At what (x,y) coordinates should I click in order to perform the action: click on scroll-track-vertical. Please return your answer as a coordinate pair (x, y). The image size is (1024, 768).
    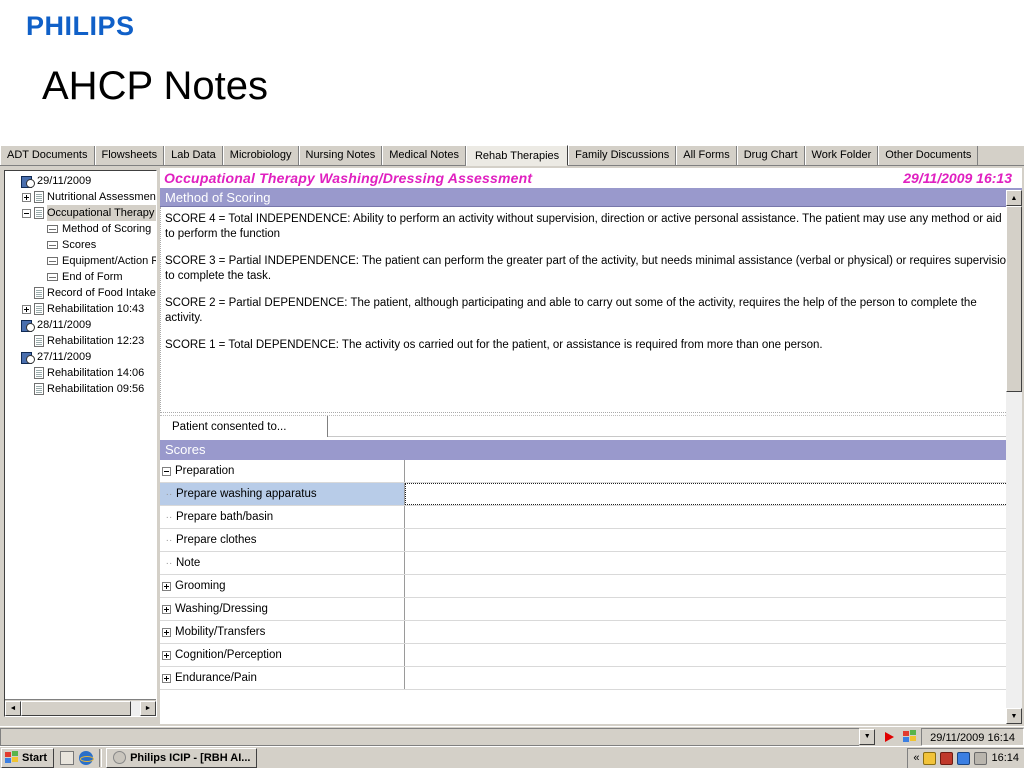
    Looking at the image, I should click on (1014, 550).